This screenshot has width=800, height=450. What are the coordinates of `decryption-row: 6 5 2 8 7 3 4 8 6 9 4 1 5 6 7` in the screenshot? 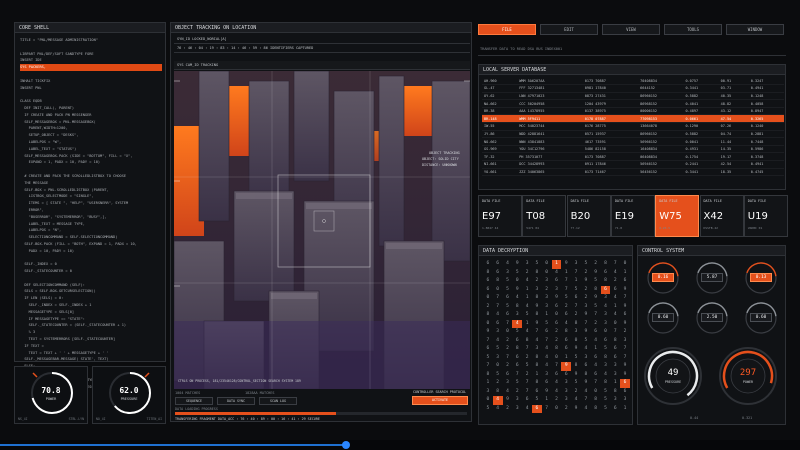 It's located at (556, 349).